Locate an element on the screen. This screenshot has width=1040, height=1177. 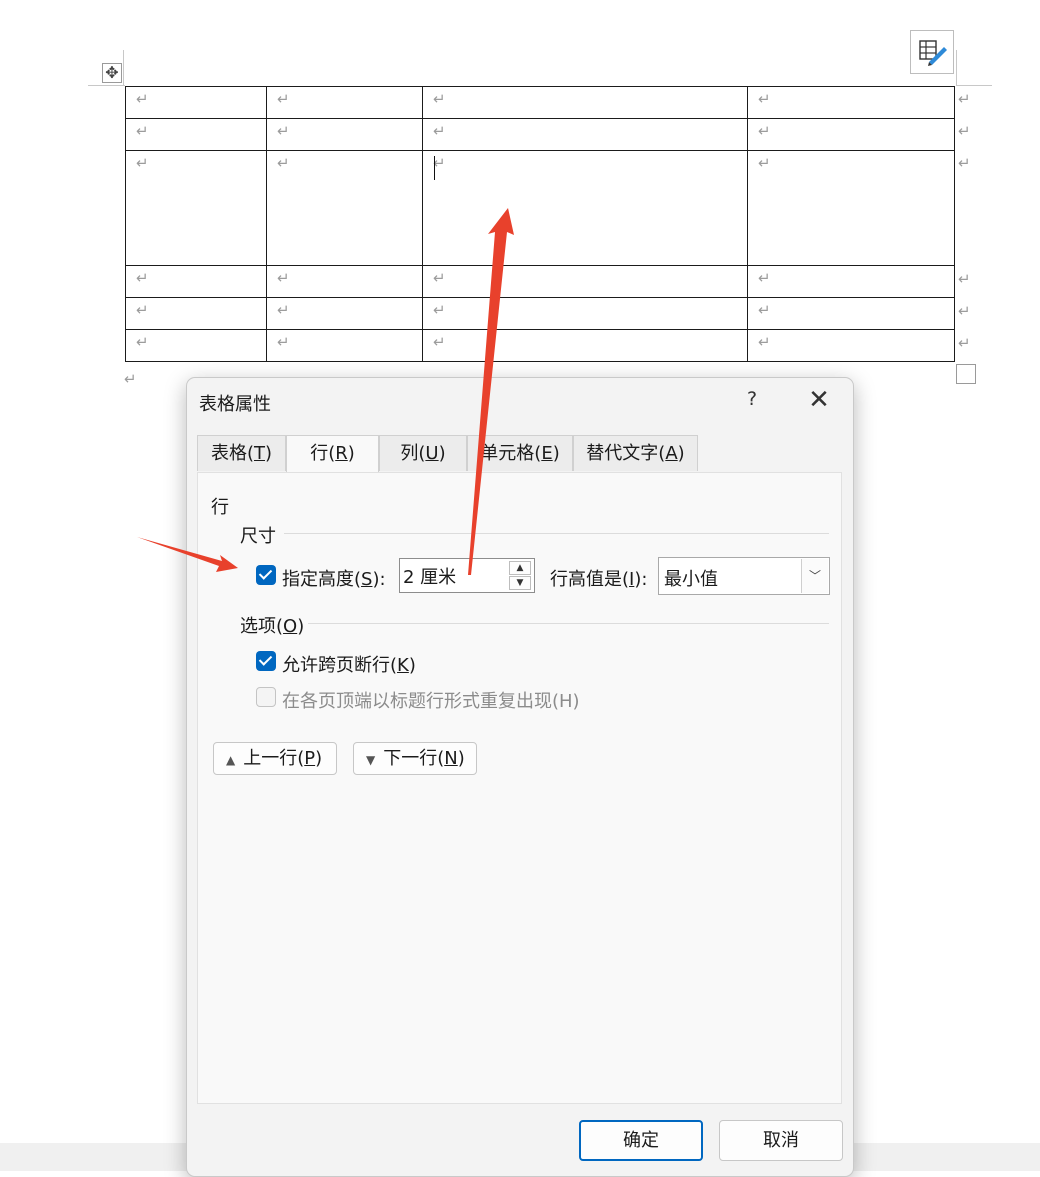
tab-column: 列(U) is located at coordinates (423, 453).